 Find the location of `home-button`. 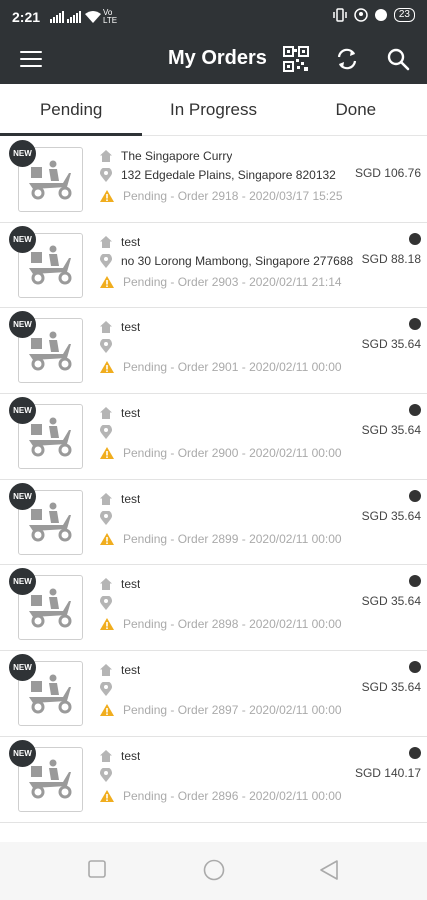

home-button is located at coordinates (214, 870).